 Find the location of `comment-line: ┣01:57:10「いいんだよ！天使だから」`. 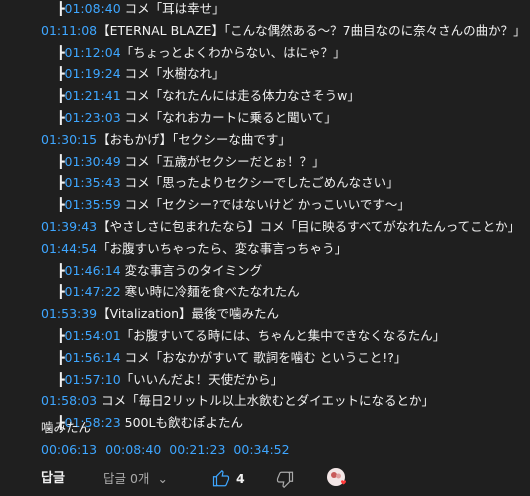

comment-line: ┣01:57:10「いいんだよ！天使だから」 is located at coordinates (170, 380).